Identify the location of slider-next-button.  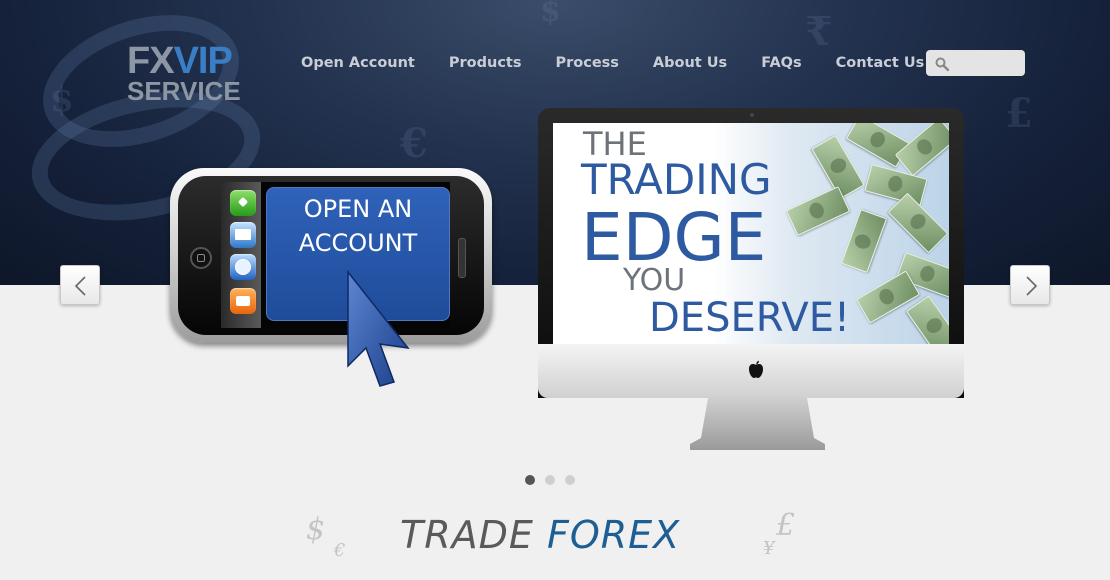
(1030, 285).